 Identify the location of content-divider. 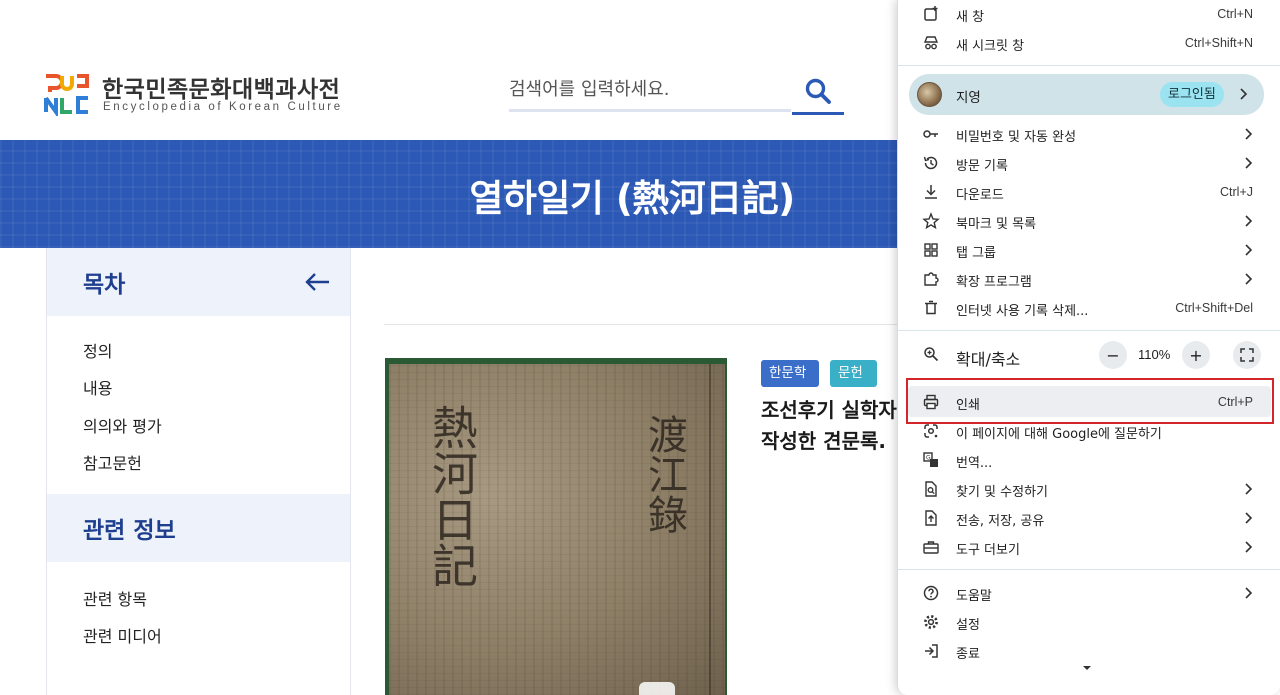
(644, 324).